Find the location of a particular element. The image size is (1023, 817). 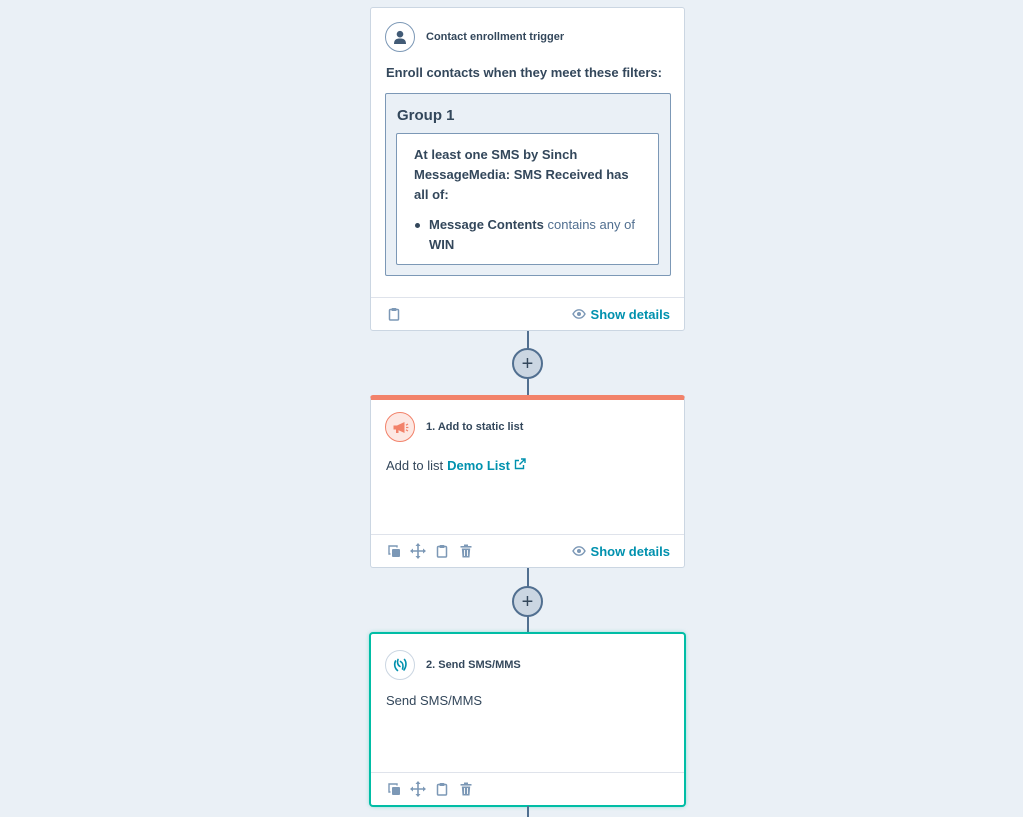

connector-line is located at coordinates (528, 811).